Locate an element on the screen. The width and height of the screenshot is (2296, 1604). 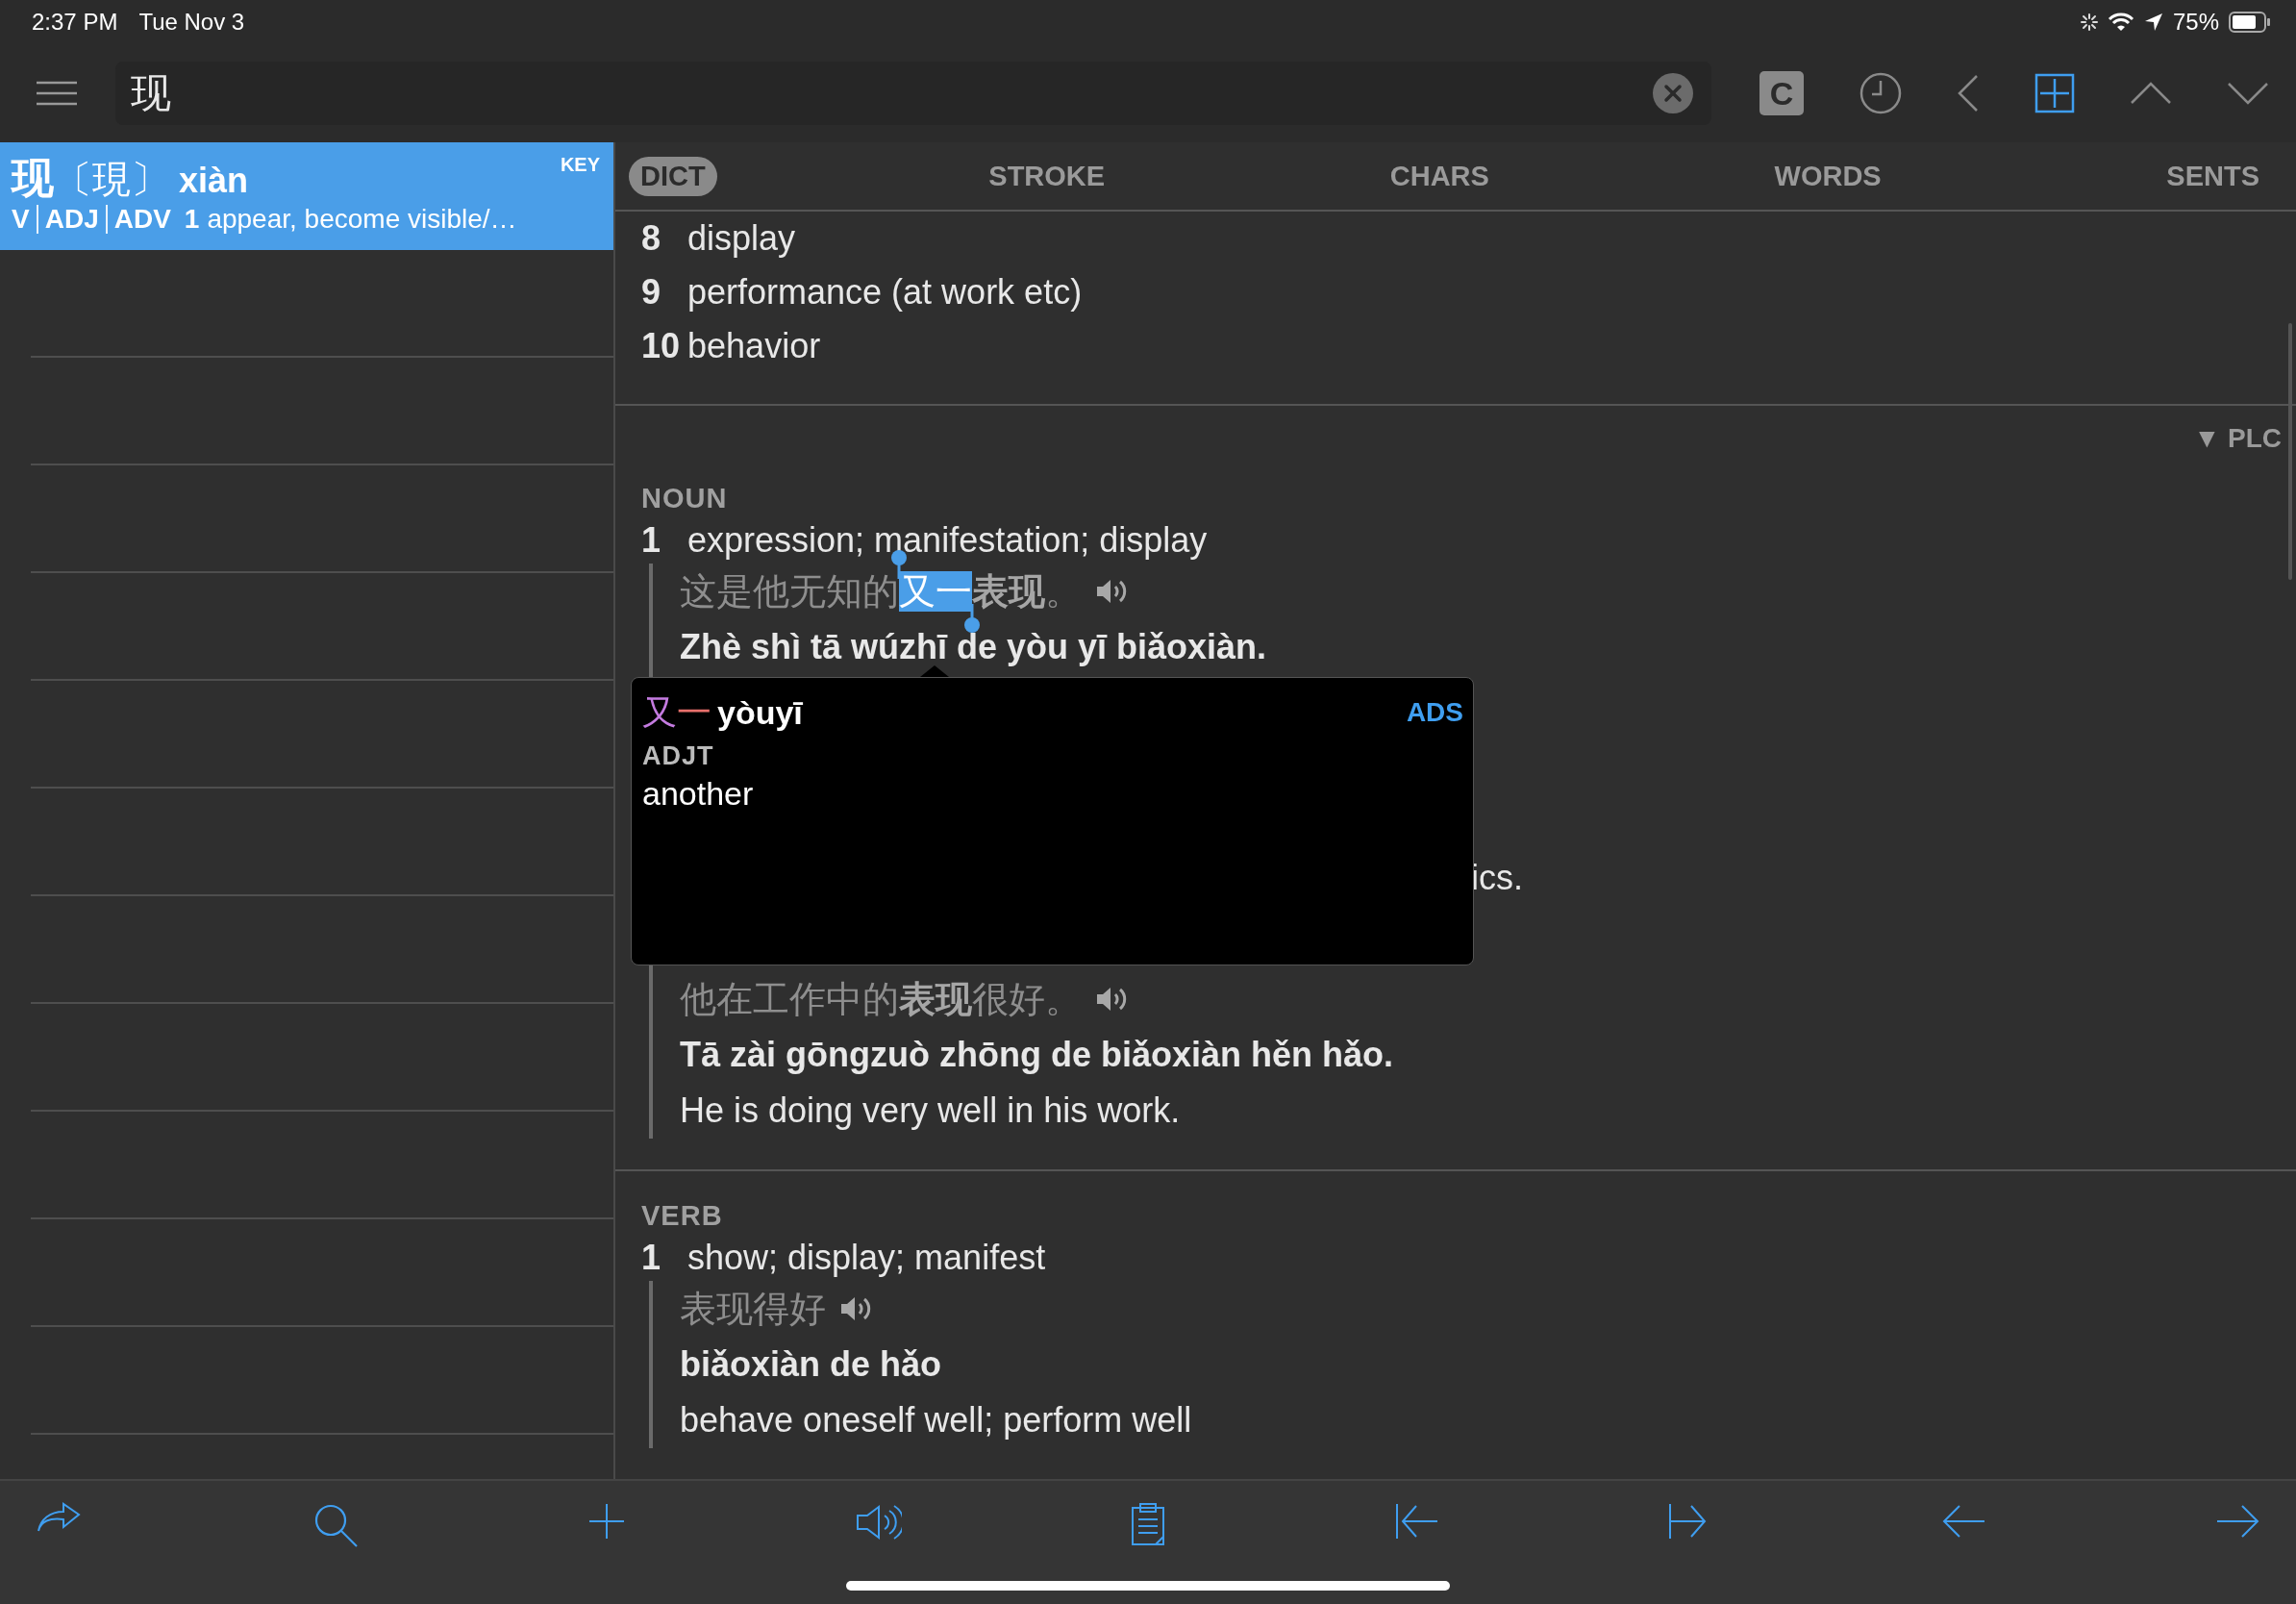
search-field: 现 is located at coordinates (913, 93).